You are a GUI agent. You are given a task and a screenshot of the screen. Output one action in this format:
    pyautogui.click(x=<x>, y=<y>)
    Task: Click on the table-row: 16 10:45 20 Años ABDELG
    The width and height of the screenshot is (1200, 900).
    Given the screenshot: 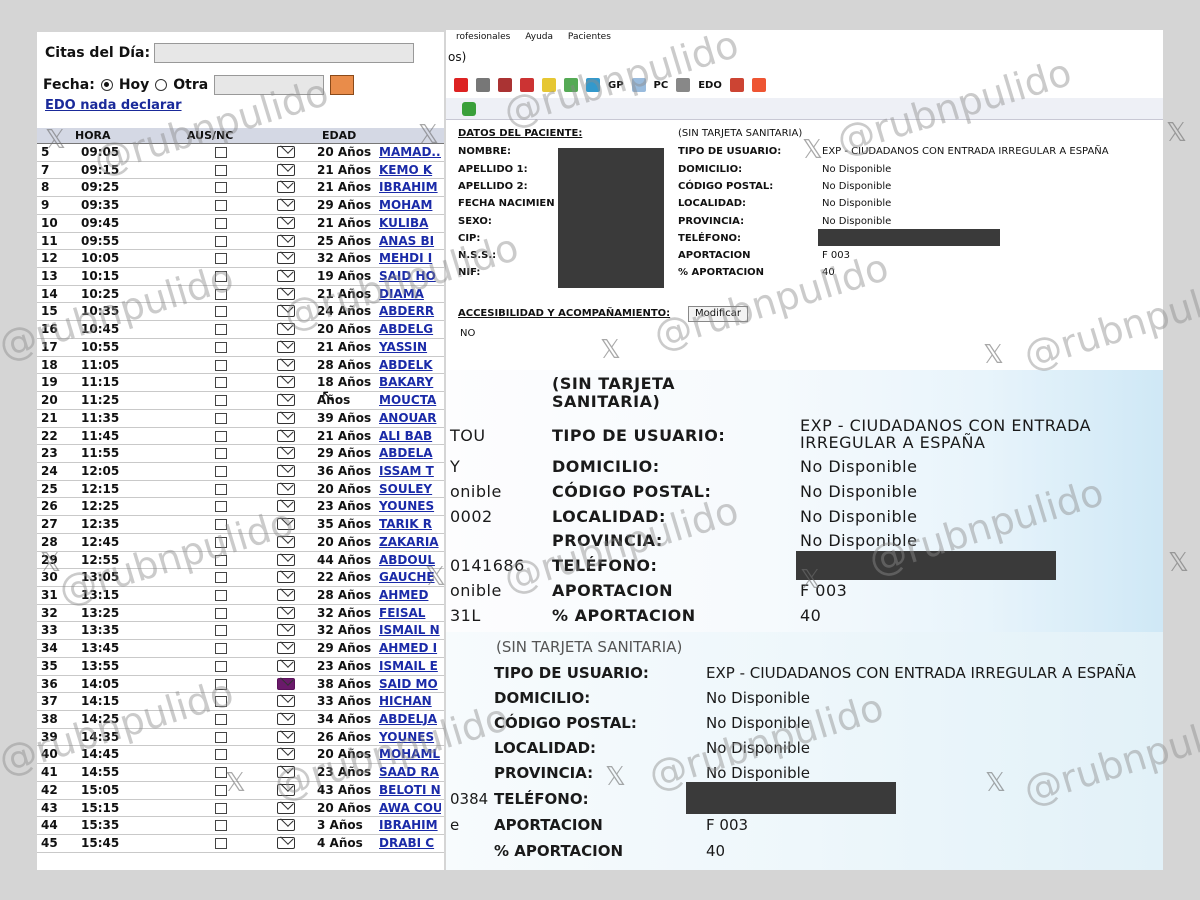 What is the action you would take?
    pyautogui.click(x=240, y=330)
    